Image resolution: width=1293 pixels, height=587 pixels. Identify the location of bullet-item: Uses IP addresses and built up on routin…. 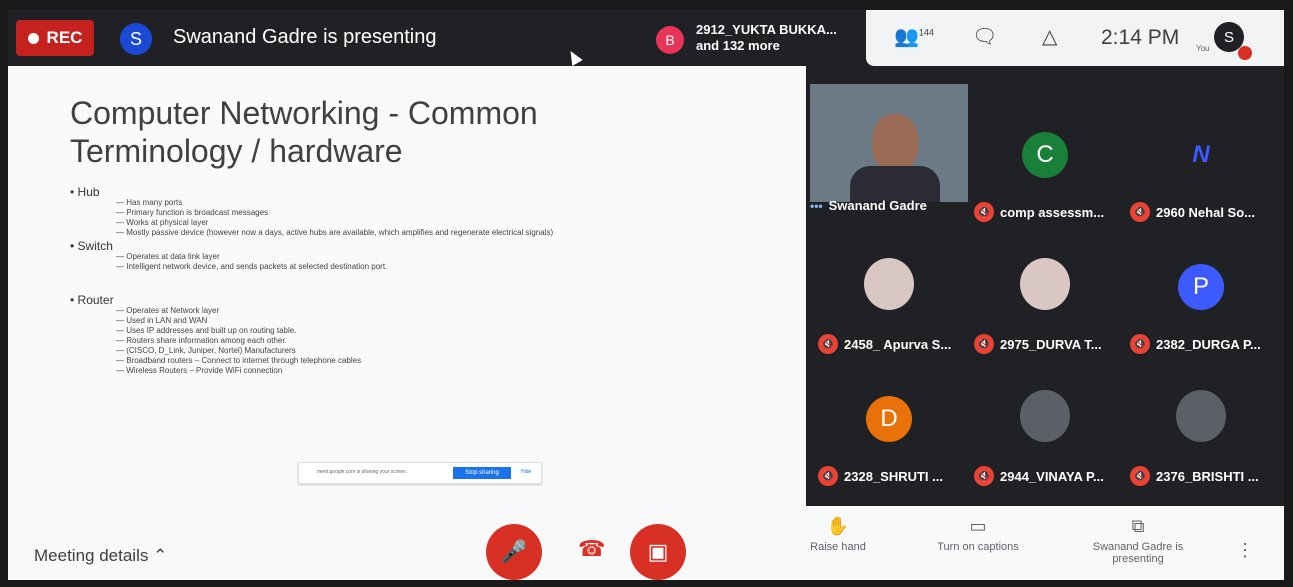
(311, 331).